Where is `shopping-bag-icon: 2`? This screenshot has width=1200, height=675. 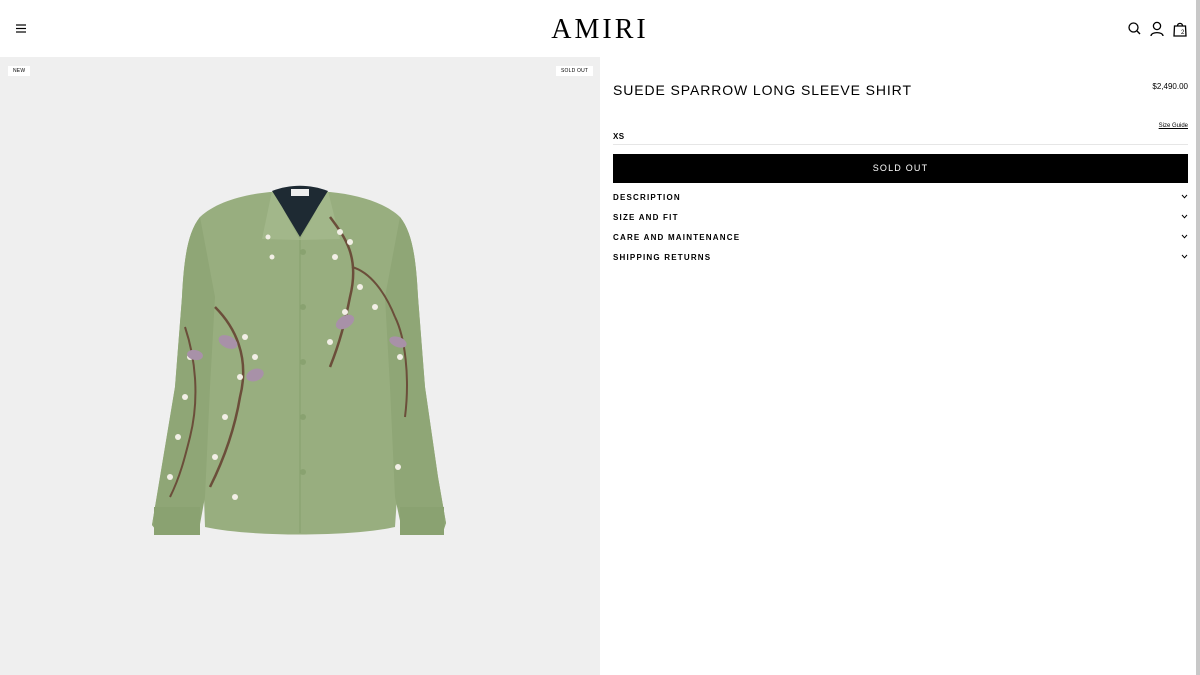 shopping-bag-icon: 2 is located at coordinates (1180, 29).